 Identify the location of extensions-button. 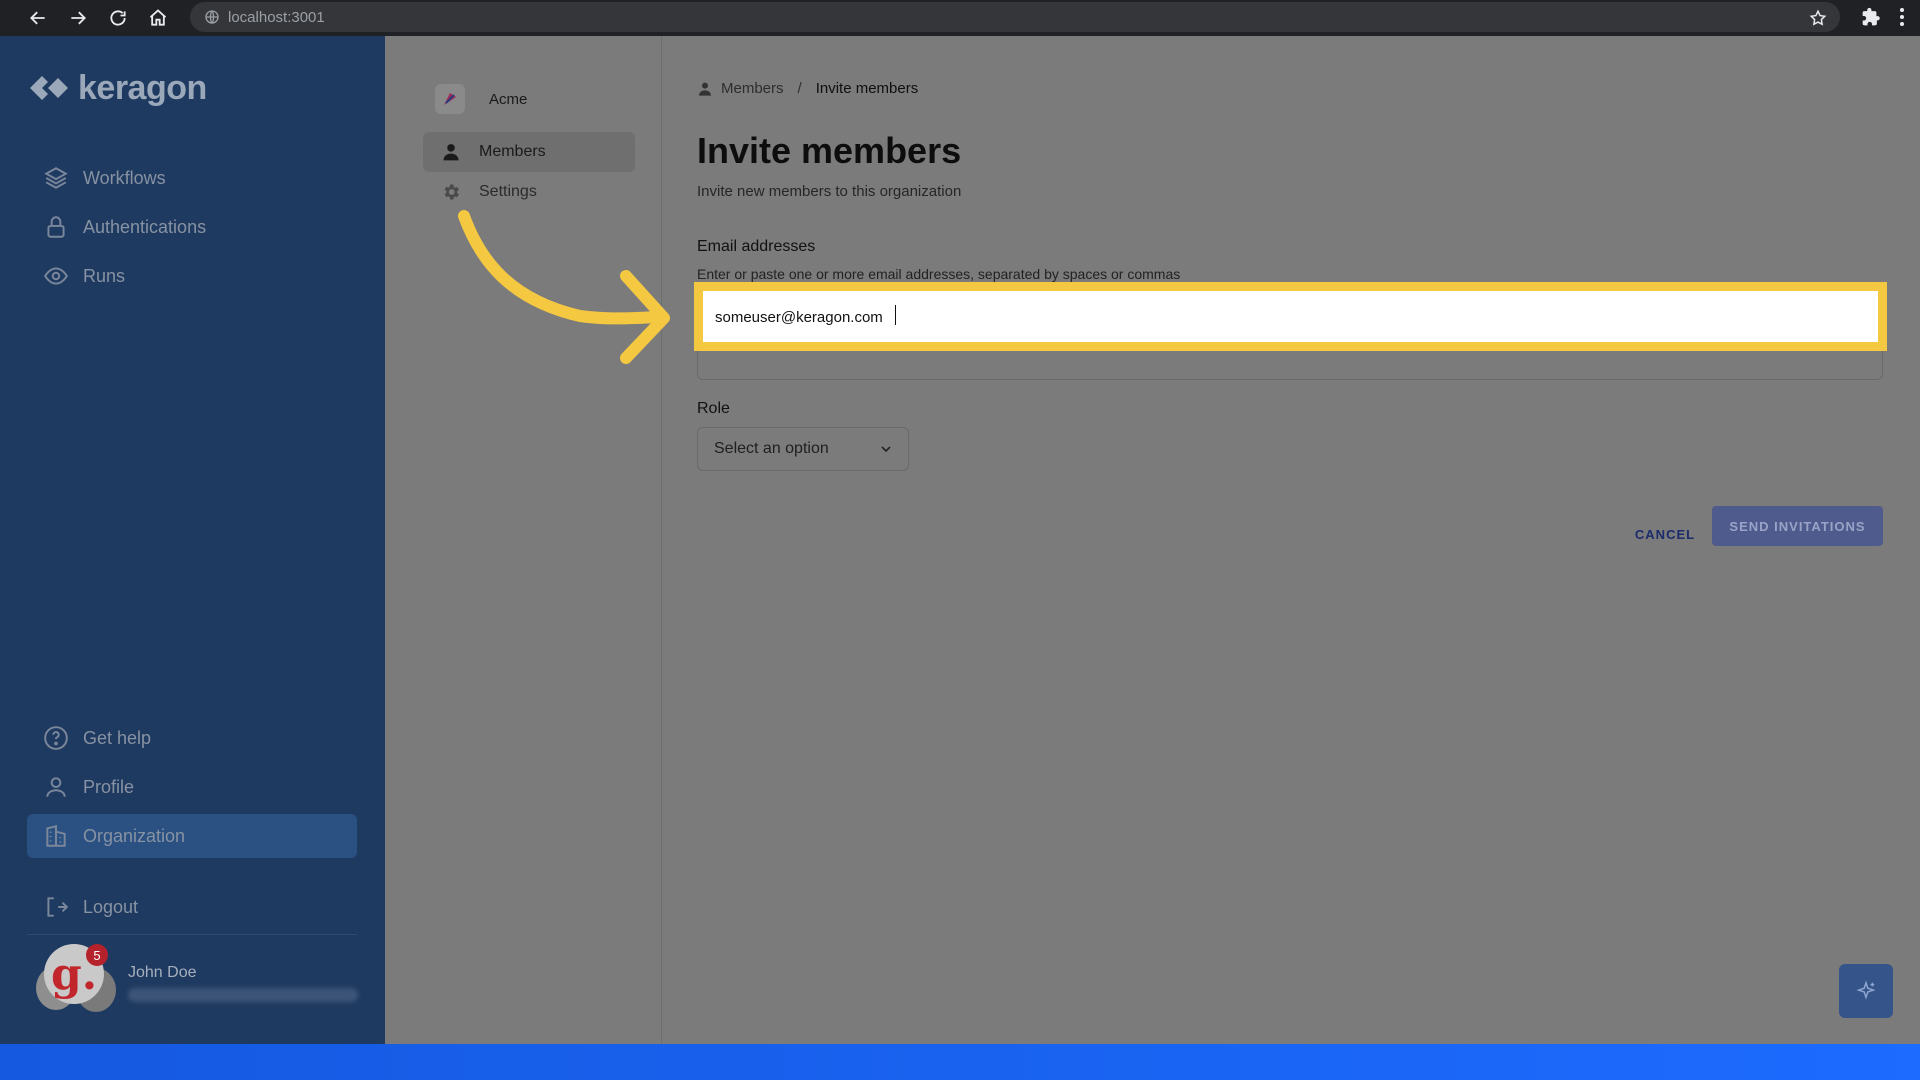
(1871, 17).